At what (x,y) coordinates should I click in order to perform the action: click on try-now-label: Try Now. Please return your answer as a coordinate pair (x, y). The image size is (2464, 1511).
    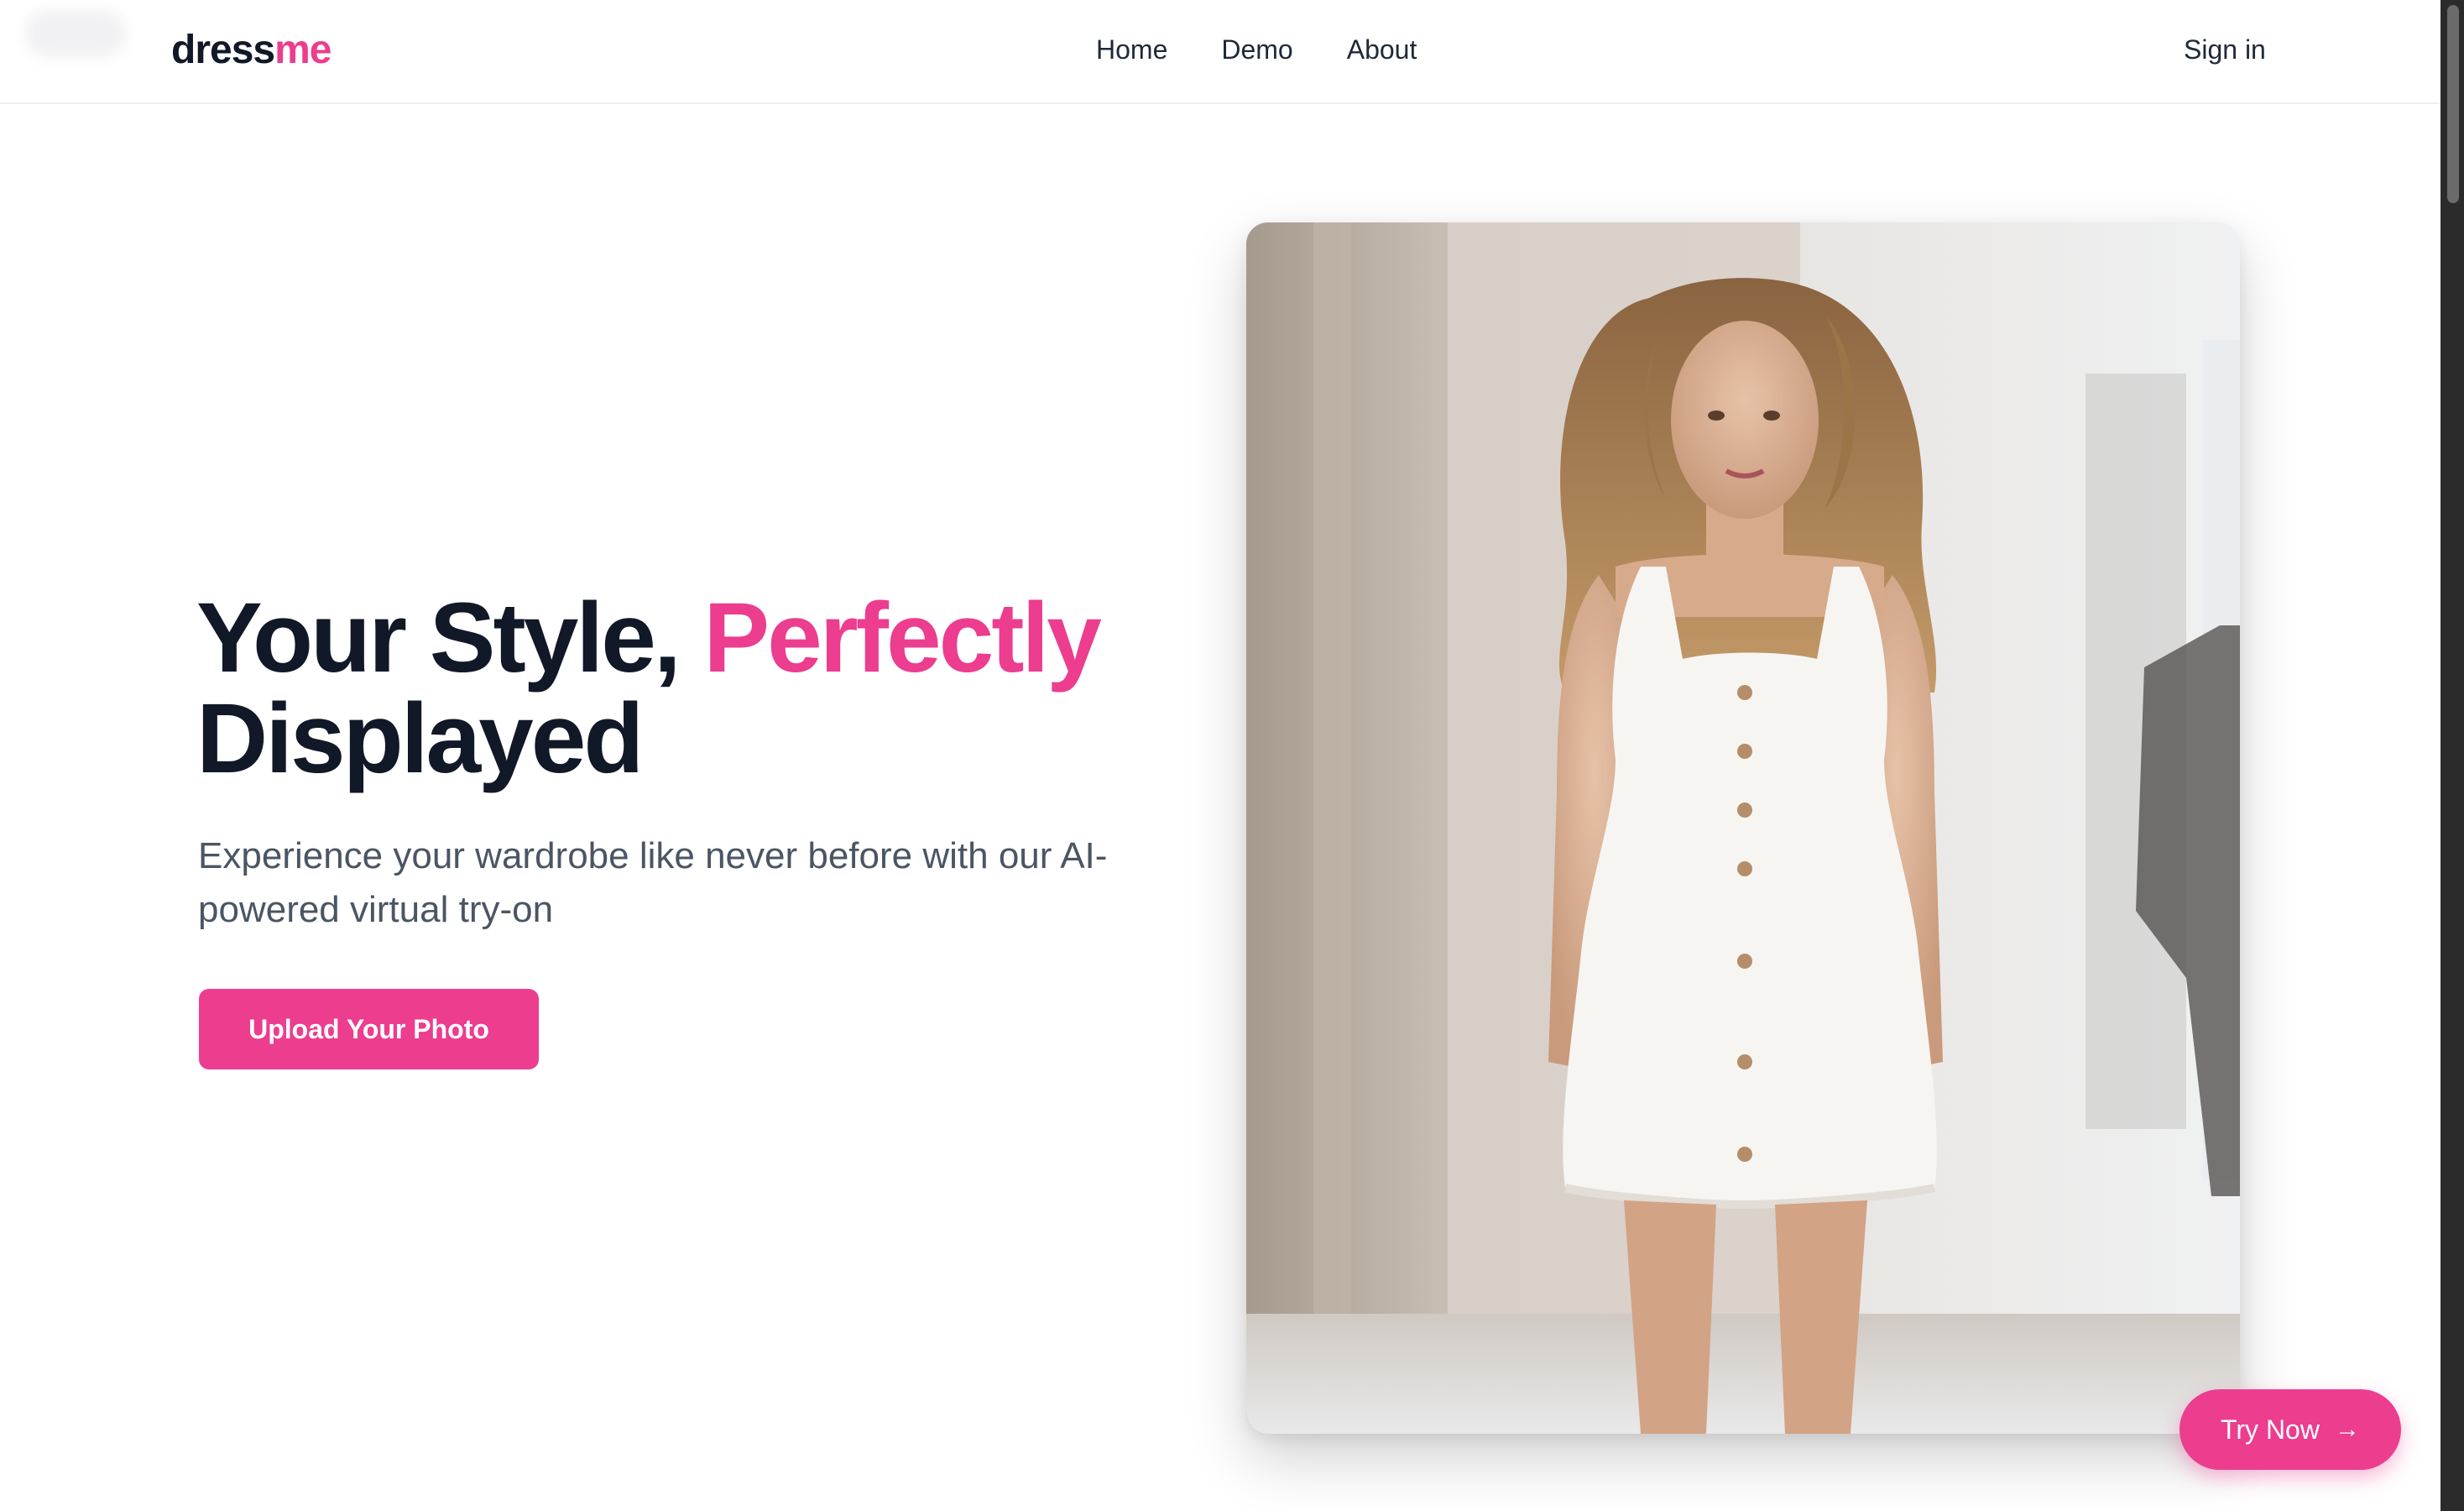
    Looking at the image, I should click on (2270, 1429).